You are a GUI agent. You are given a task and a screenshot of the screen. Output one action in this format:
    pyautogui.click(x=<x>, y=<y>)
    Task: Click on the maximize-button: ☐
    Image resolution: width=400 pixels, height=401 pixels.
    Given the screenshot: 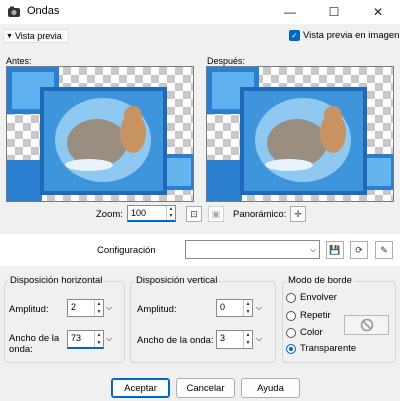 What is the action you would take?
    pyautogui.click(x=334, y=12)
    